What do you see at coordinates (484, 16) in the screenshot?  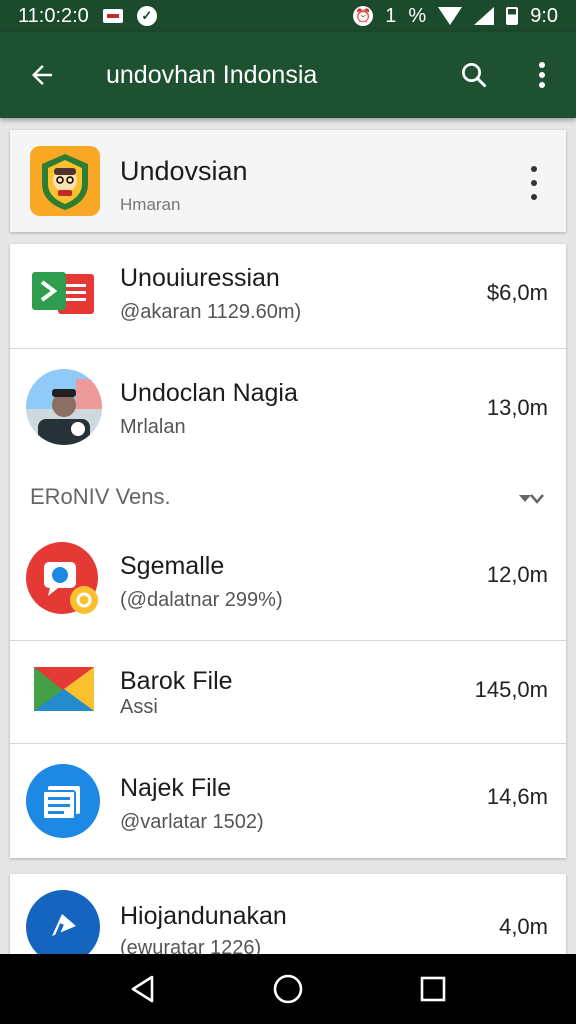 I see `signal-icon` at bounding box center [484, 16].